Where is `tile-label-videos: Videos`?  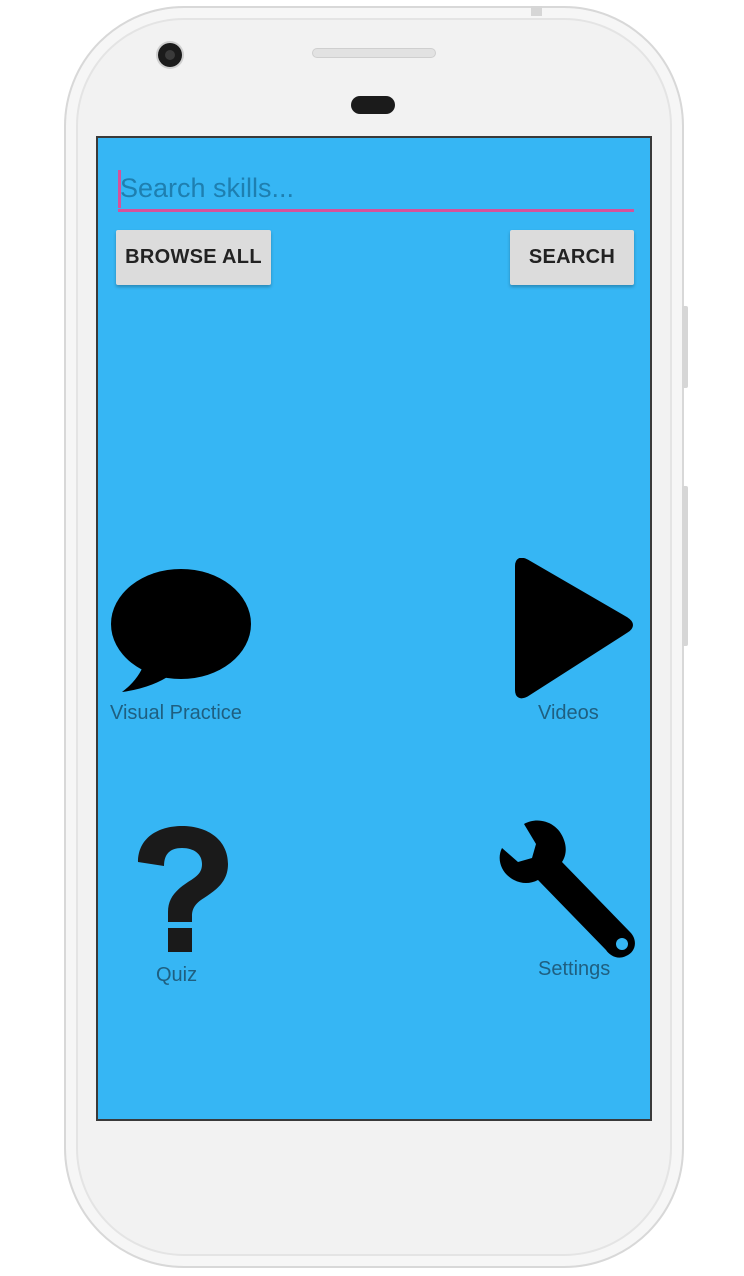
tile-label-videos: Videos is located at coordinates (568, 713).